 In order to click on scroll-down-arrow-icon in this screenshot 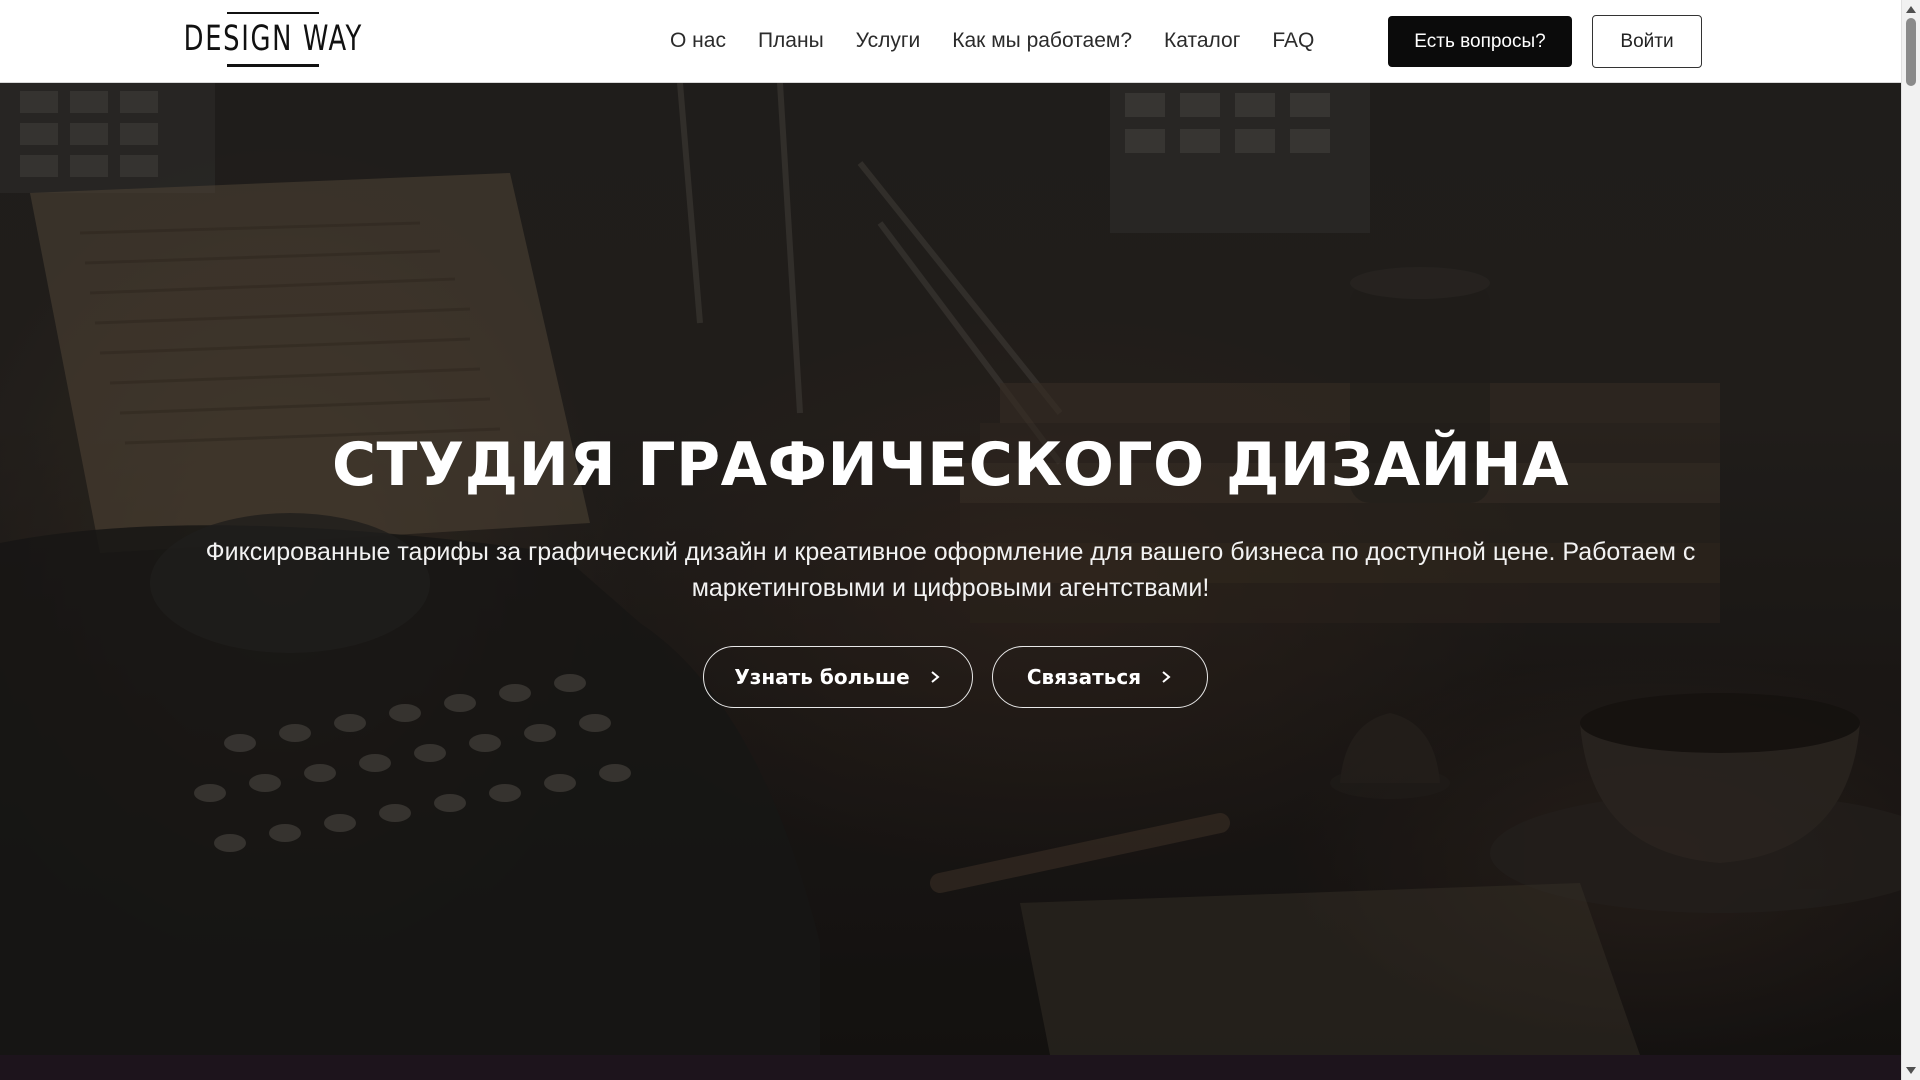, I will do `click(1911, 1070)`.